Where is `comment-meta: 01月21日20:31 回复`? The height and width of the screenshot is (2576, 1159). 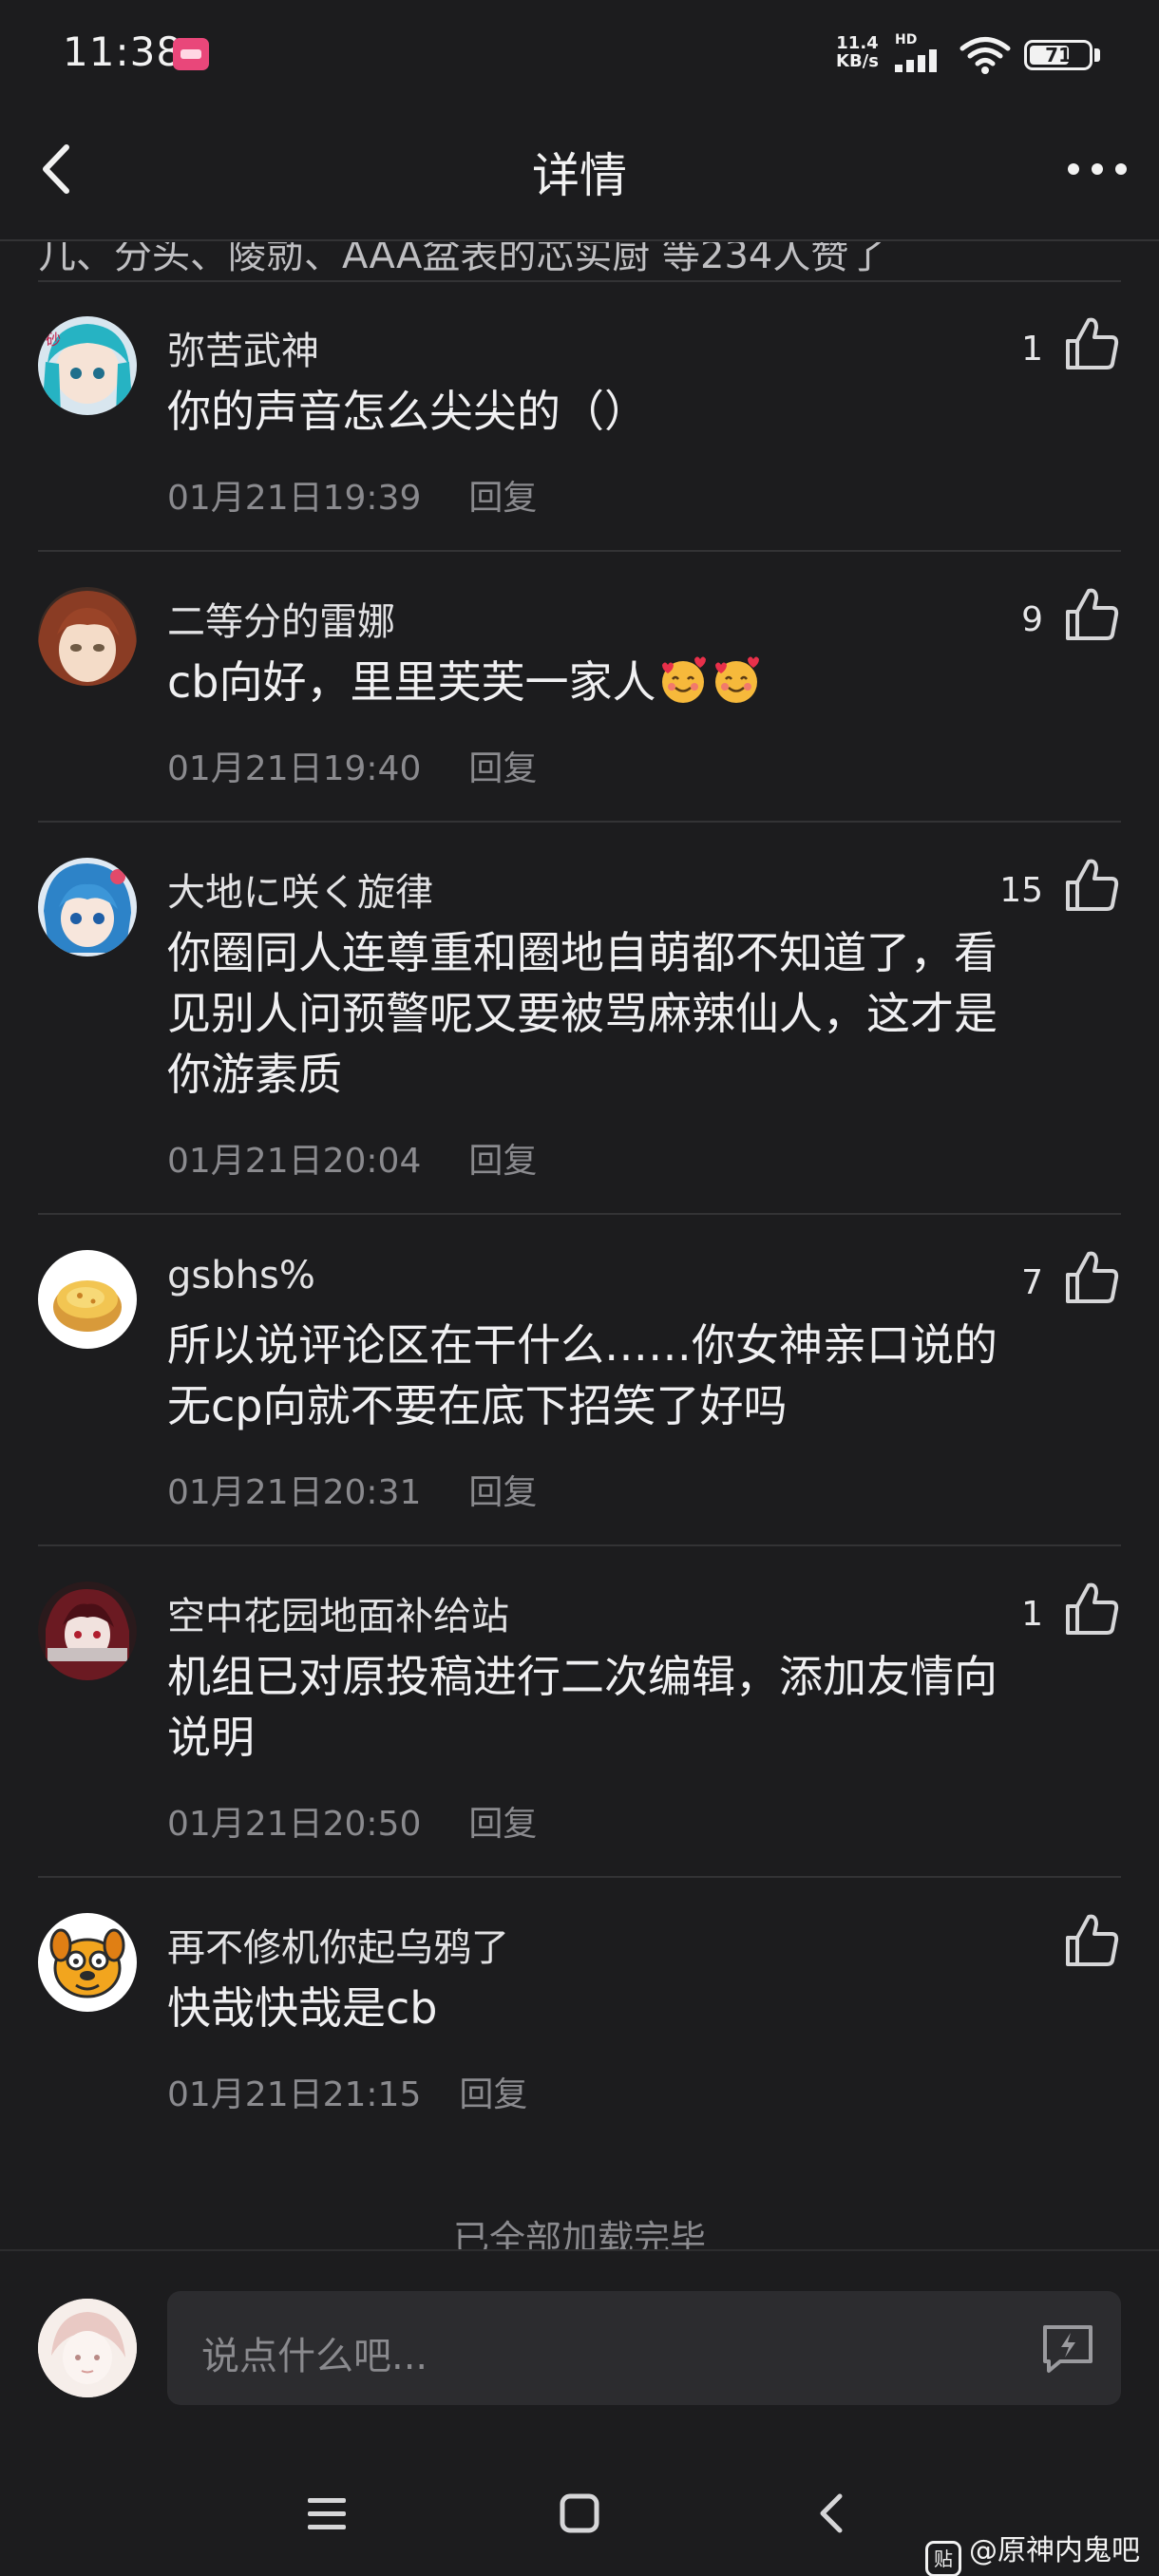
comment-meta: 01月21日20:31 回复 is located at coordinates (352, 1489).